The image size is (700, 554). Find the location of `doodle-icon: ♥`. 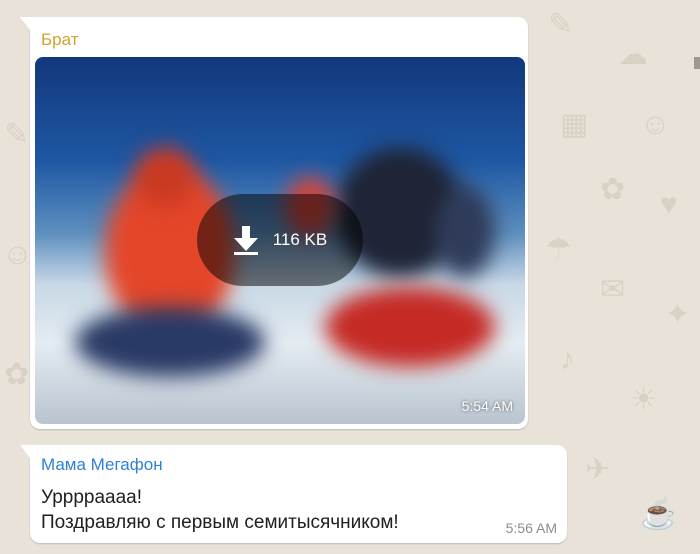

doodle-icon: ♥ is located at coordinates (669, 204).